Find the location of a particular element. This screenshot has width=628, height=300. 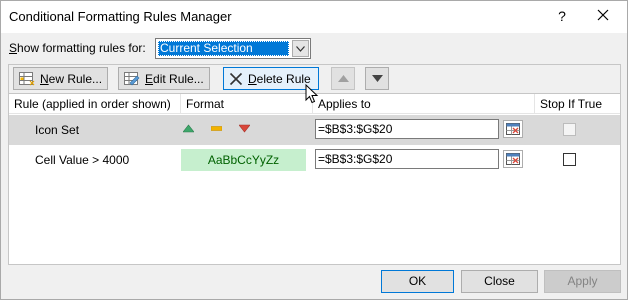

move-up-button is located at coordinates (343, 78).